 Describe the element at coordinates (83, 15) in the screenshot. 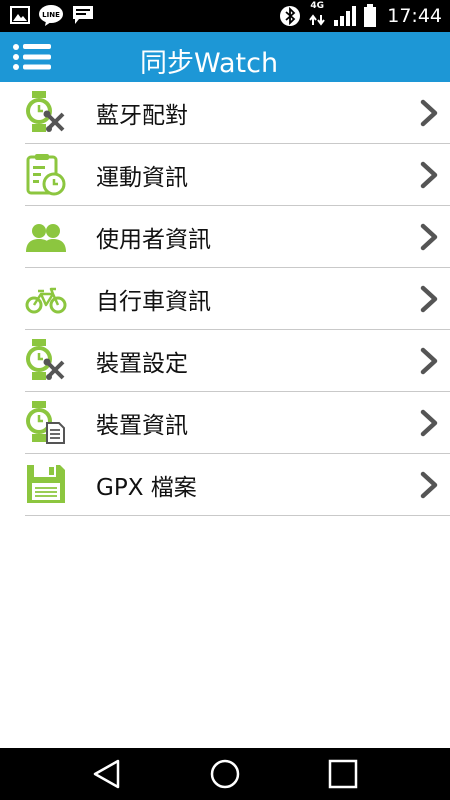

I see `message-icon` at that location.